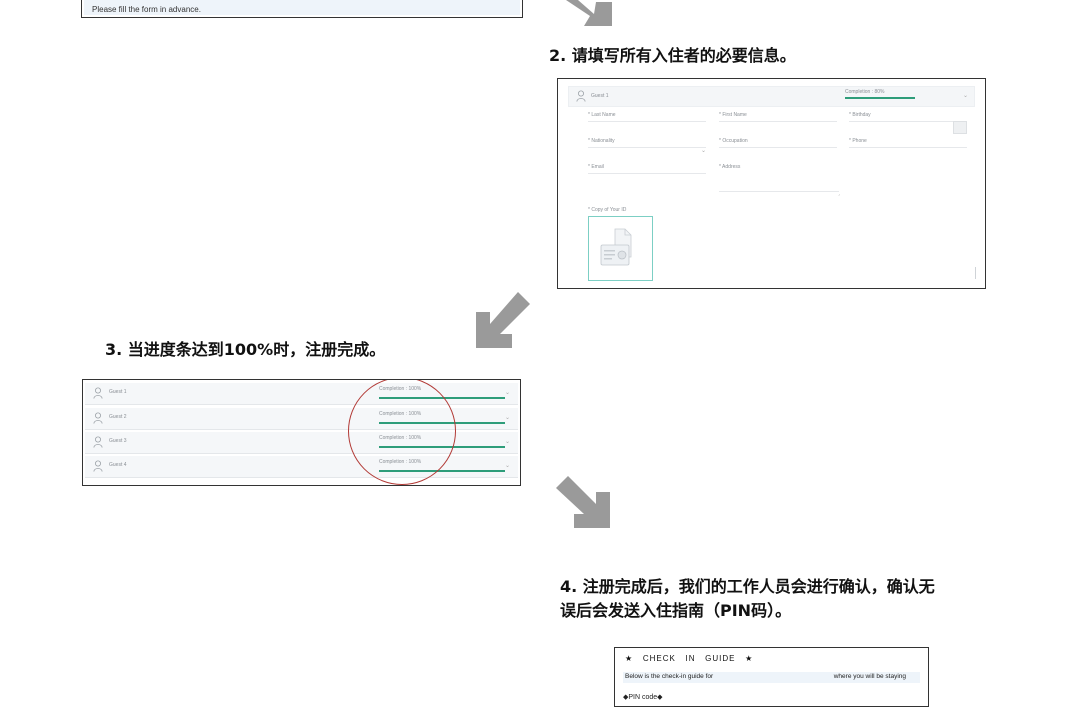 The image size is (1080, 707). I want to click on guest-name: Guest 3, so click(118, 441).